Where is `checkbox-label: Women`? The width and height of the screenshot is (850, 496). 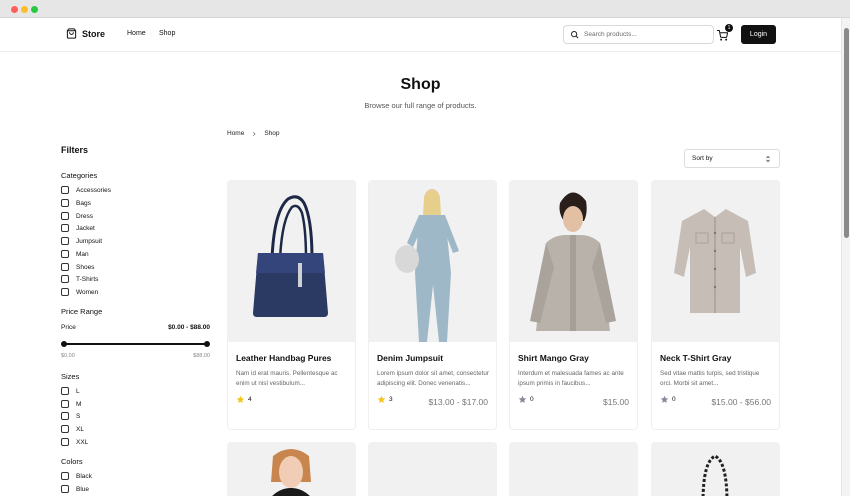 checkbox-label: Women is located at coordinates (87, 292).